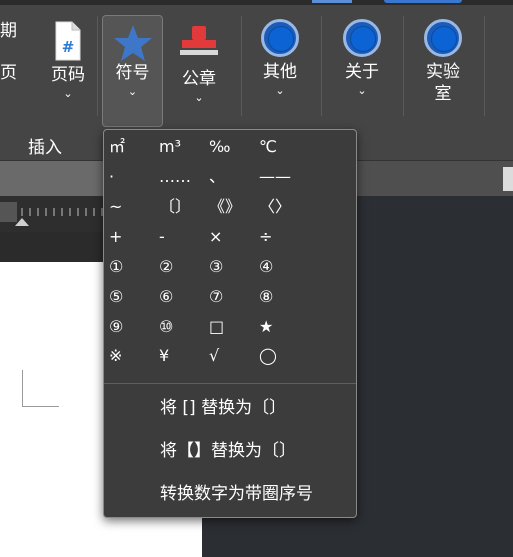 Image resolution: width=513 pixels, height=557 pixels. What do you see at coordinates (117, 147) in the screenshot?
I see `symbol-item: ㎡` at bounding box center [117, 147].